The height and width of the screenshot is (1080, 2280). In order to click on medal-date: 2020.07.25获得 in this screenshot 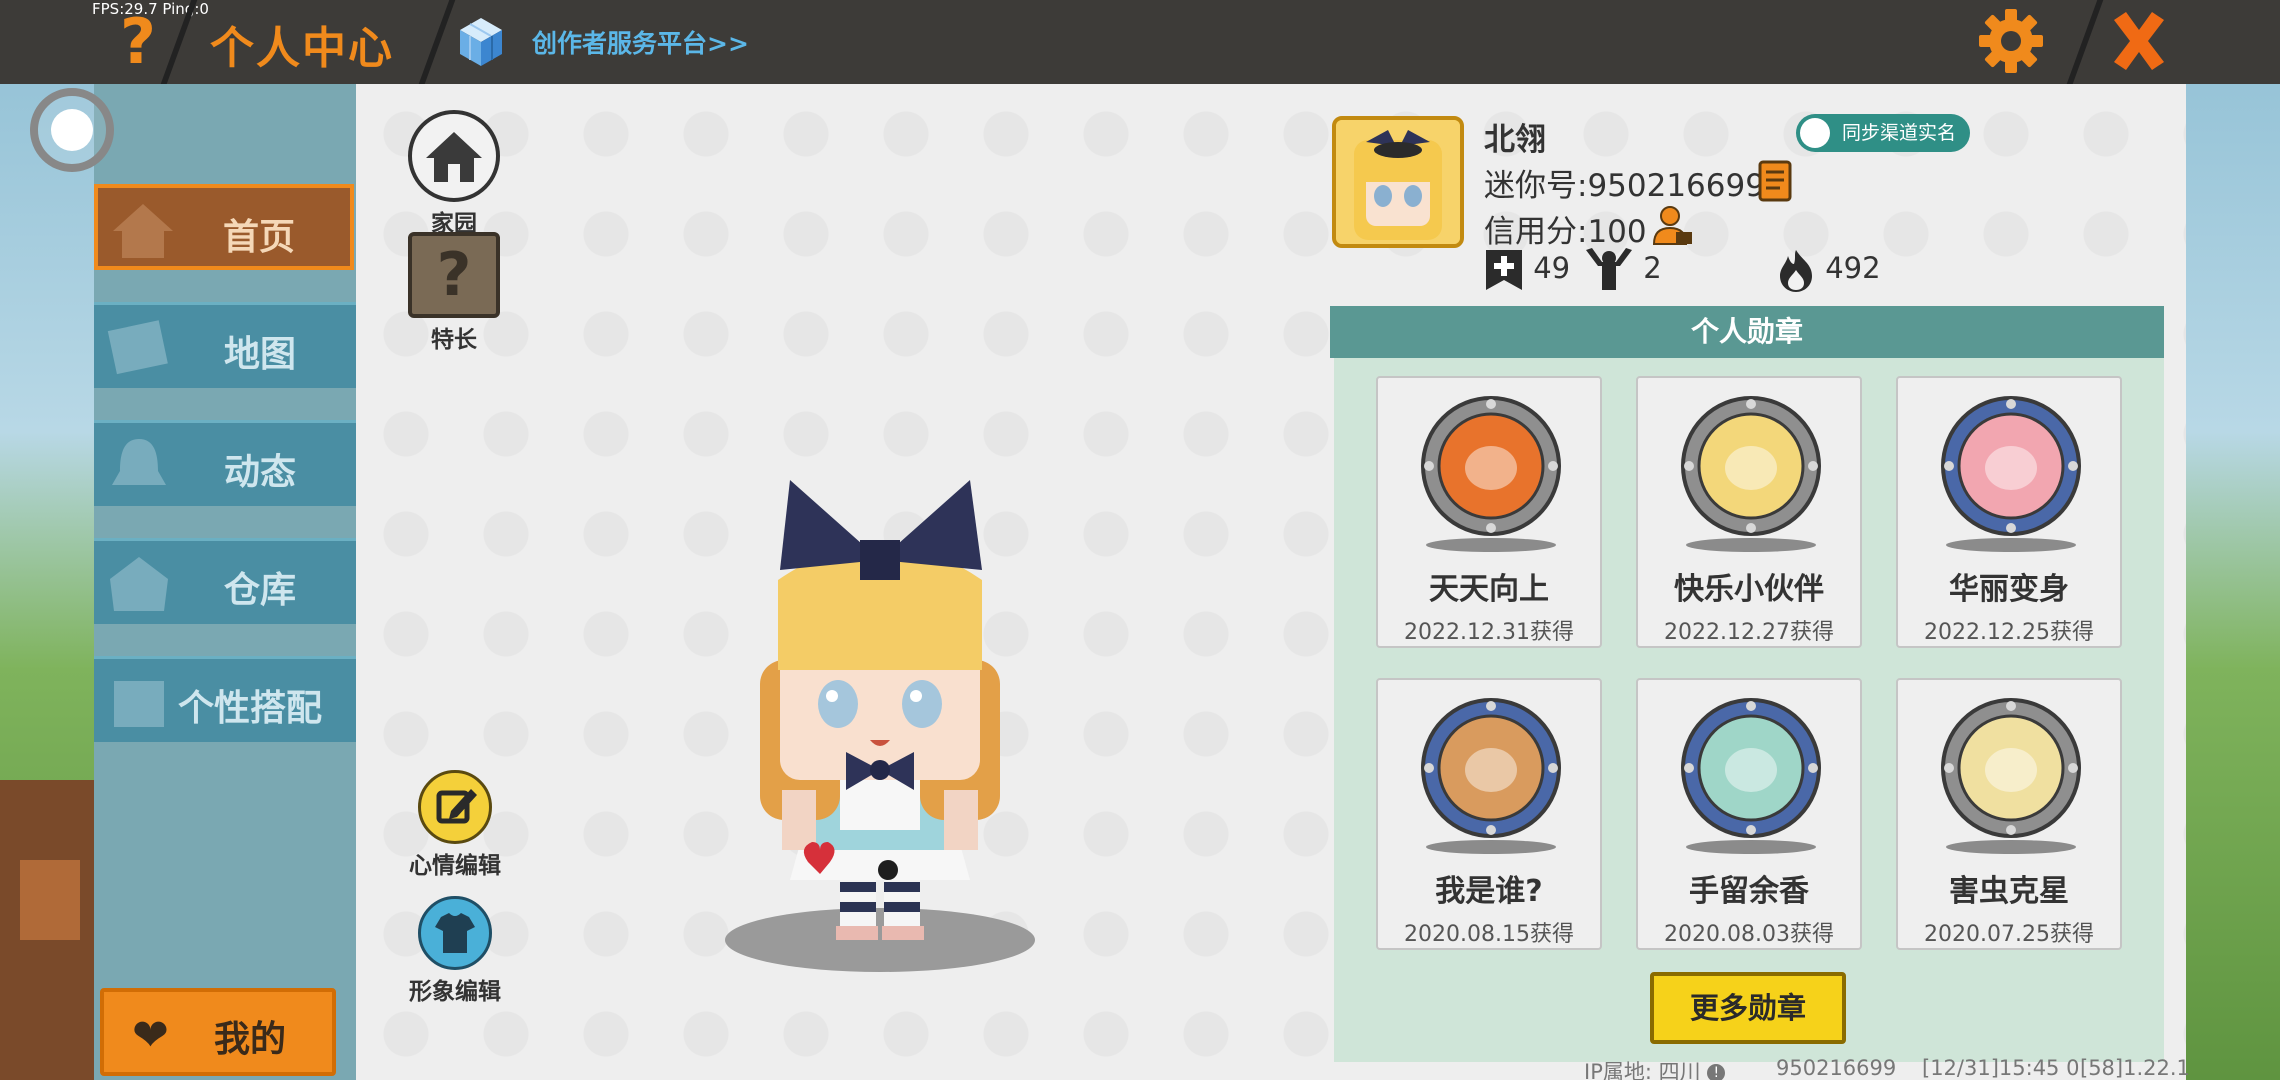, I will do `click(2009, 934)`.